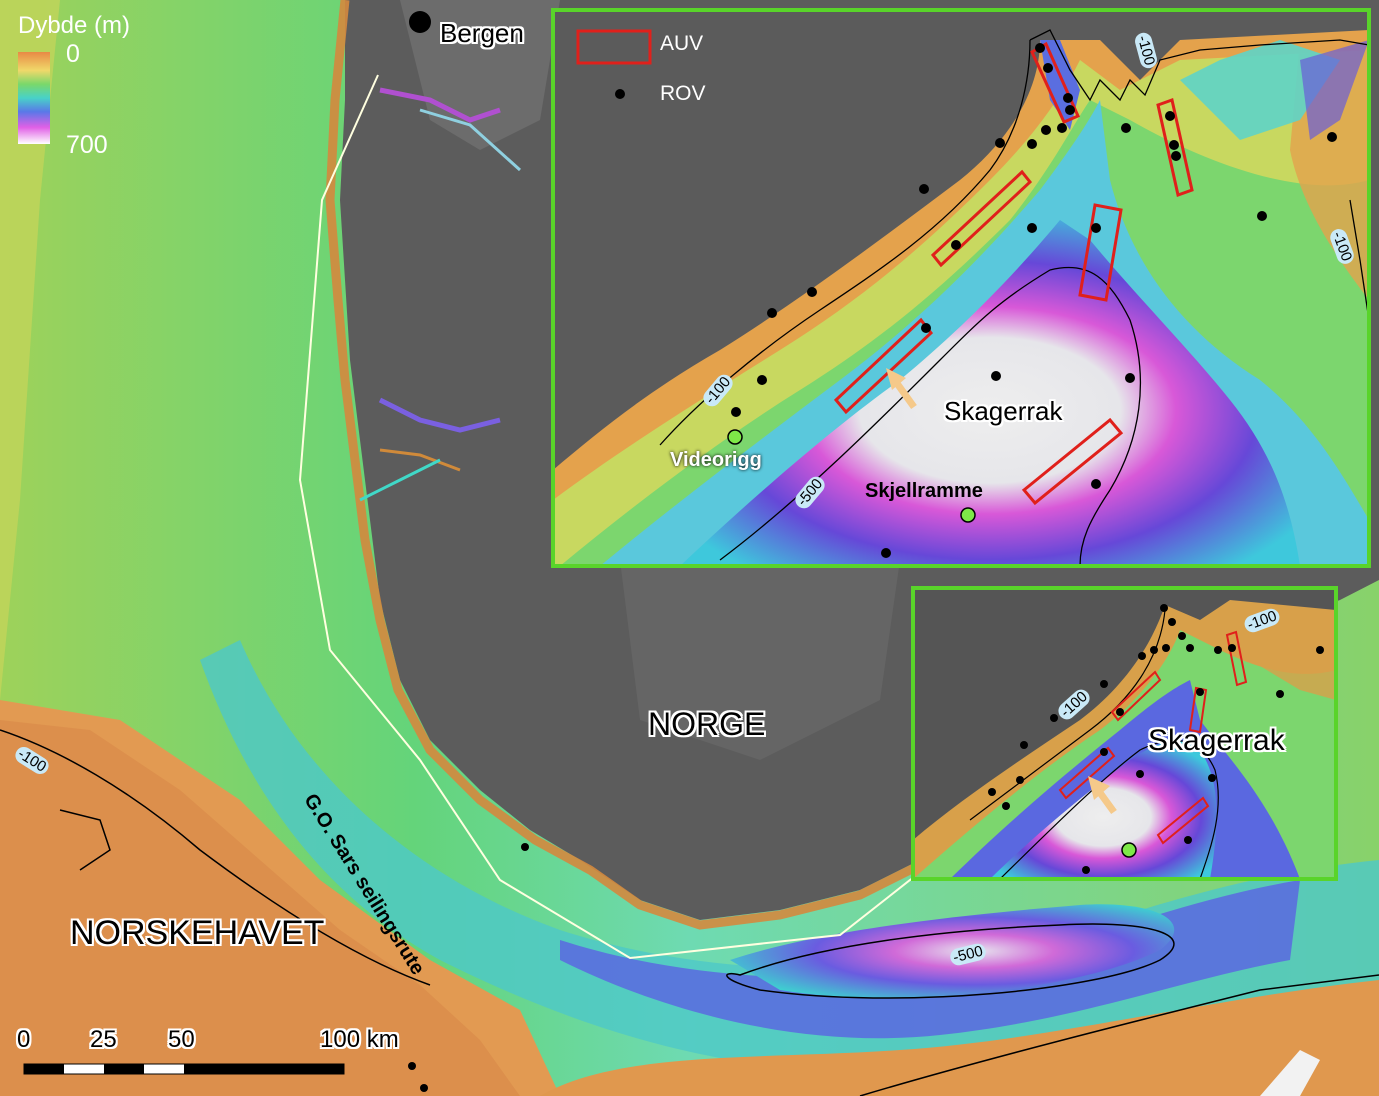 This screenshot has width=1379, height=1096. Describe the element at coordinates (735, 437) in the screenshot. I see `videorigg-station` at that location.